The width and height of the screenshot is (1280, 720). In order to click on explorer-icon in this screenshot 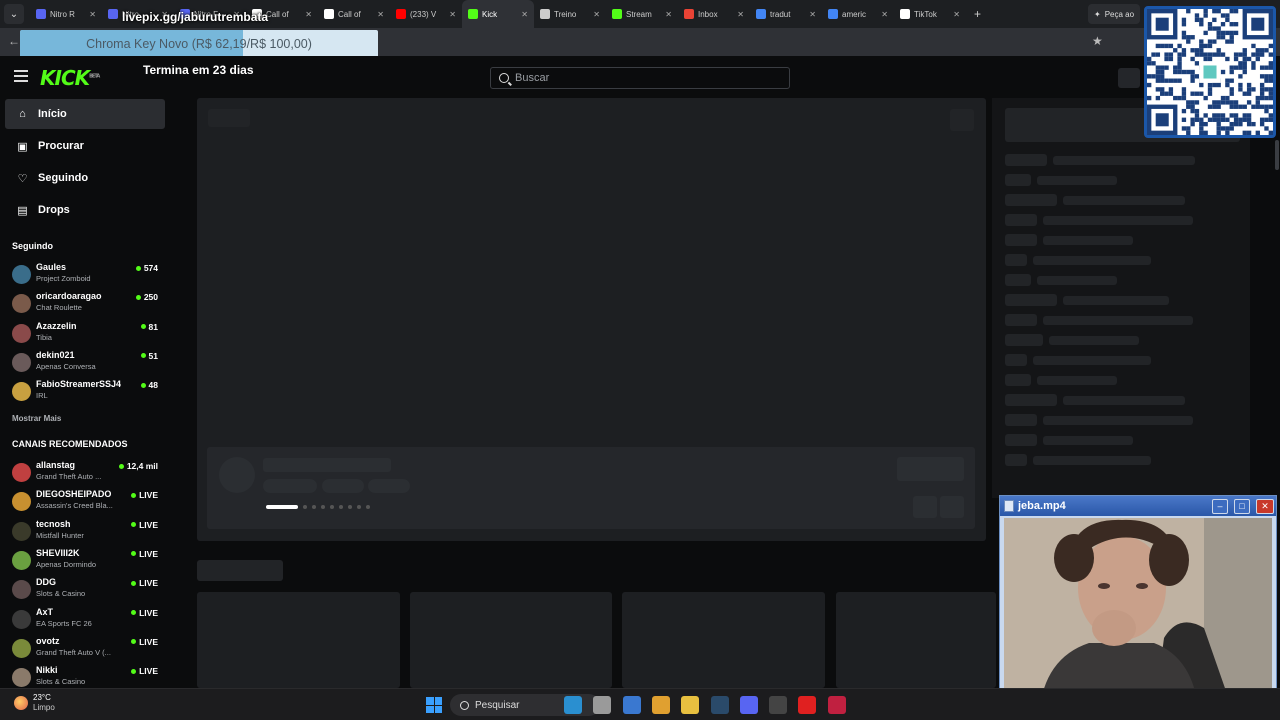, I will do `click(690, 705)`.